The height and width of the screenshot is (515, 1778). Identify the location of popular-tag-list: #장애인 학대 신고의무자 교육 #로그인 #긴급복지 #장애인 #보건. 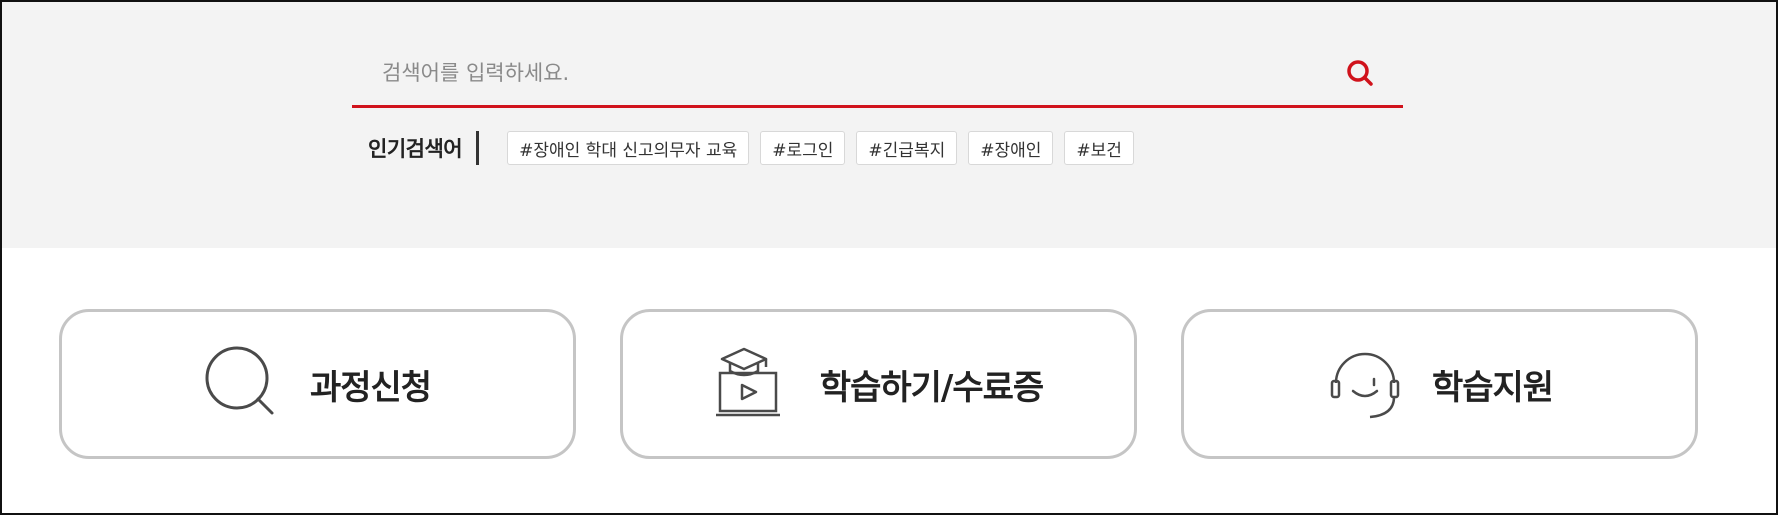
(826, 148).